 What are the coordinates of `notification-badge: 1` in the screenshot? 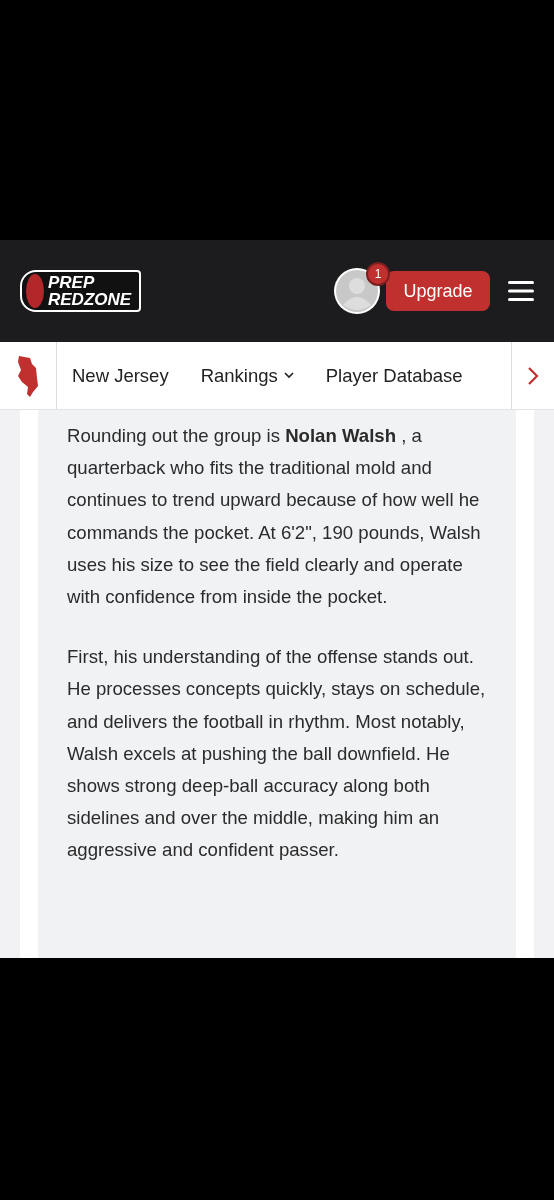 It's located at (378, 274).